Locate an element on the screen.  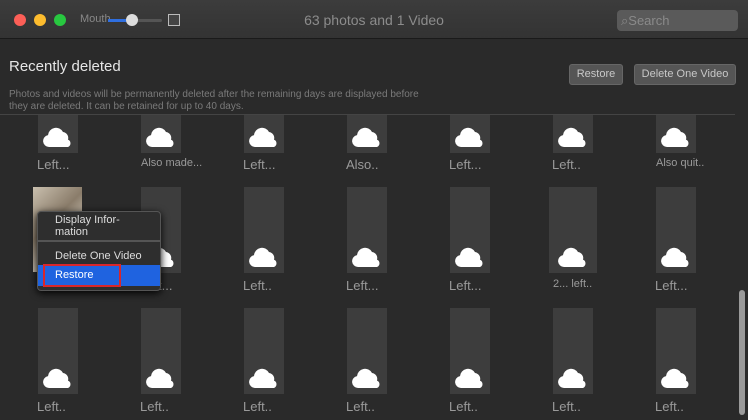
scrollbar is located at coordinates (742, 352).